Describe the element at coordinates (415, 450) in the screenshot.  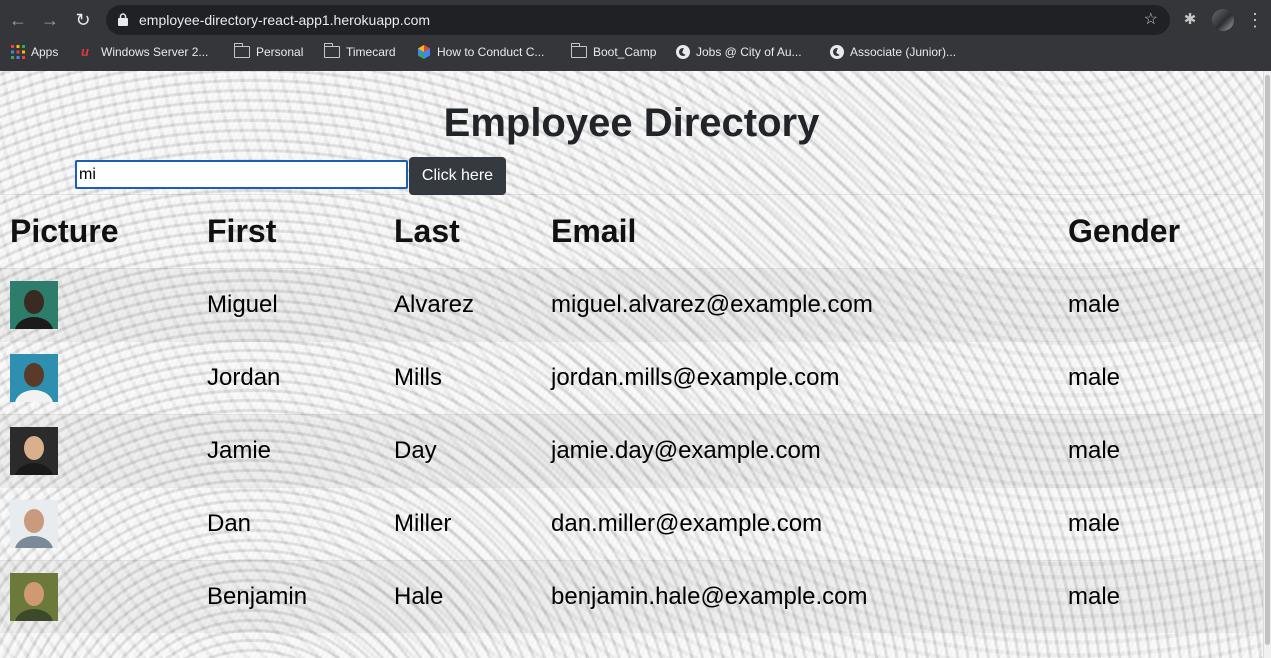
I see `last-name: Day` at that location.